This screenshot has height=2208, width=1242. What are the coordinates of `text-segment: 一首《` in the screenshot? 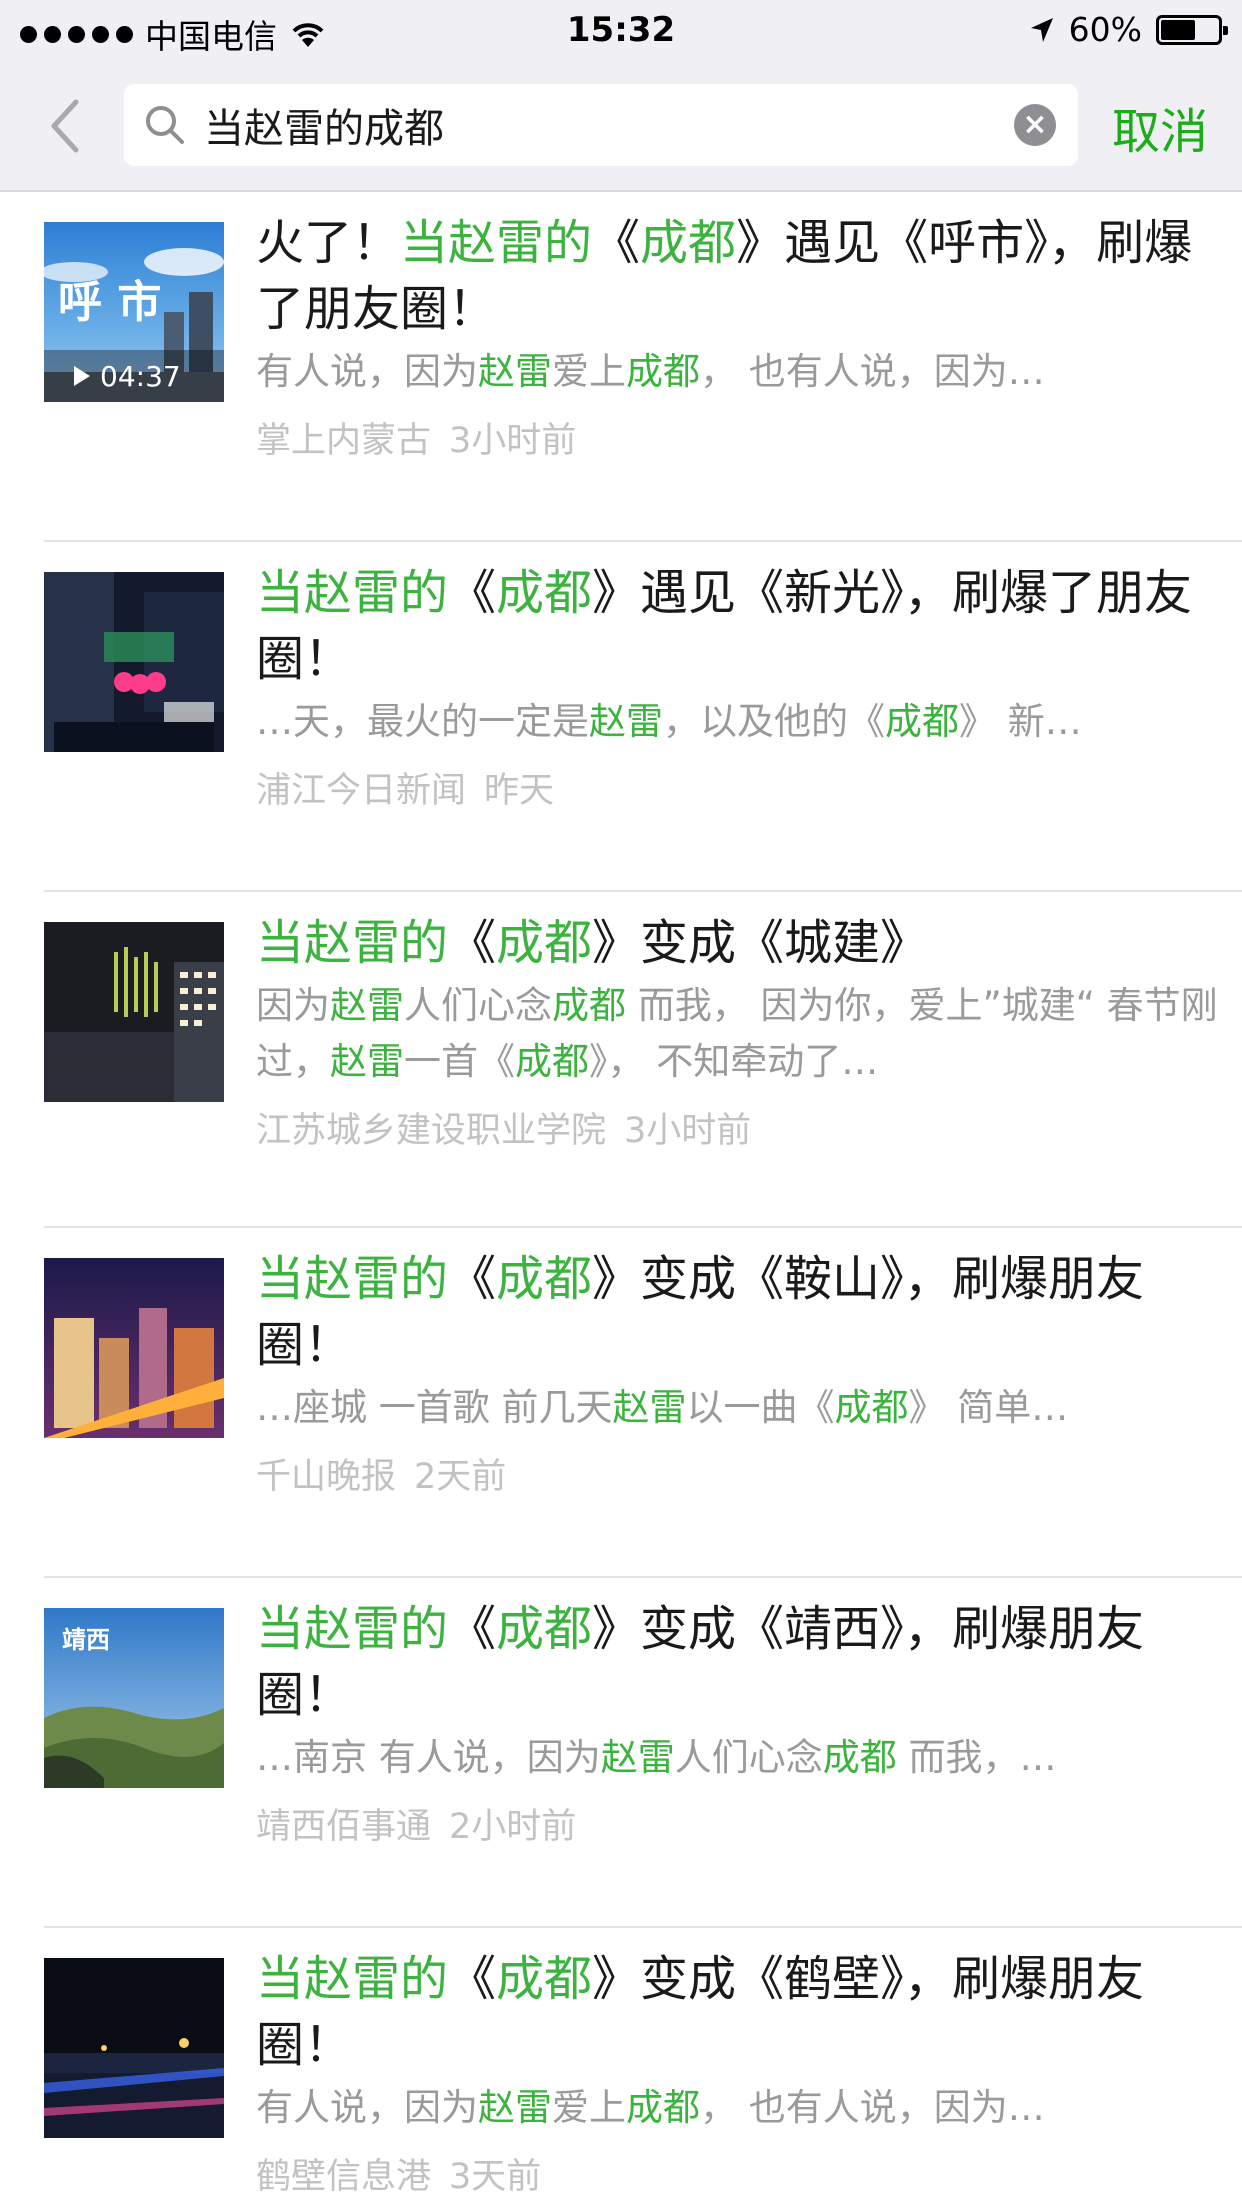 It's located at (459, 1061).